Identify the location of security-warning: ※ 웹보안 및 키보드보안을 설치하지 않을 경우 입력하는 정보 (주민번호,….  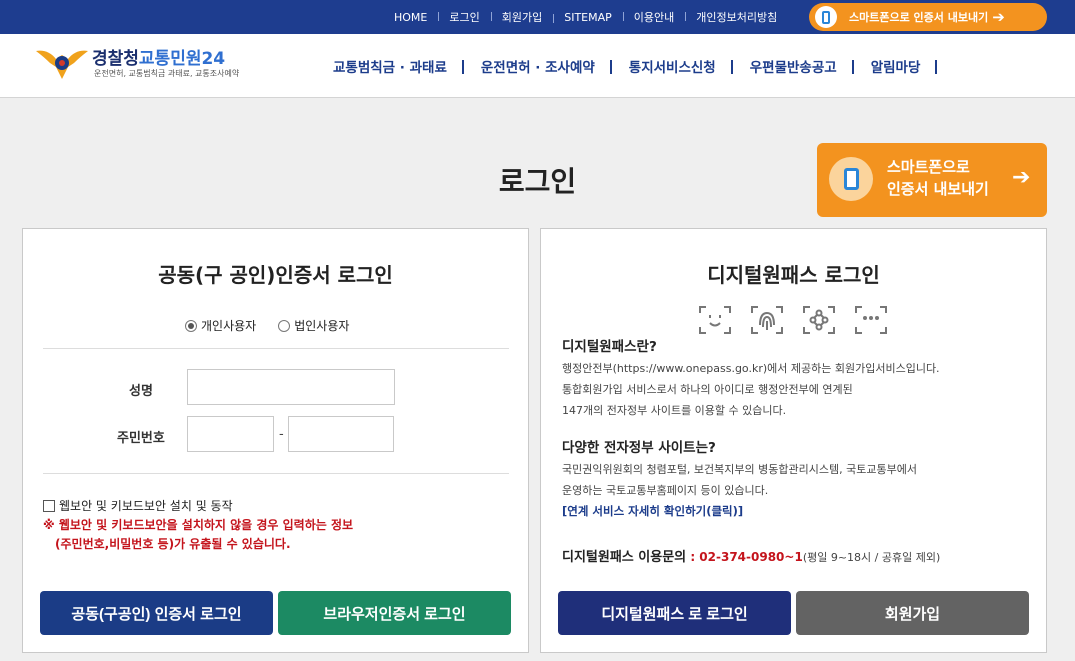
(198, 535).